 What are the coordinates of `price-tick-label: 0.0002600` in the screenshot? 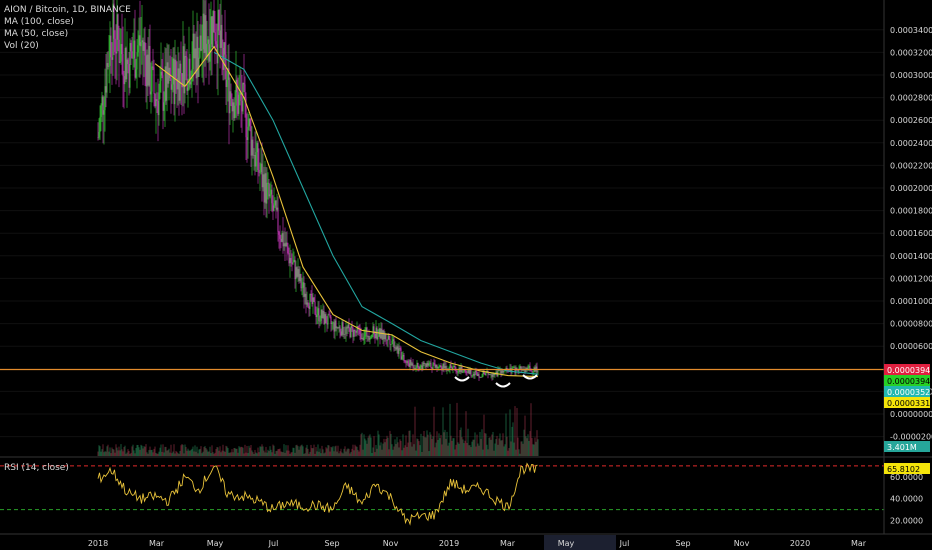 It's located at (911, 120).